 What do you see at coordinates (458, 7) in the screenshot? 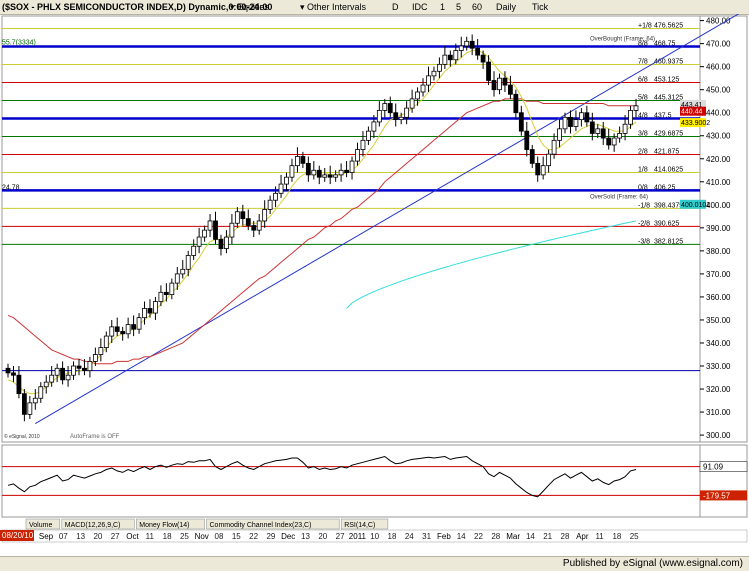
I see `interval-5: 5` at bounding box center [458, 7].